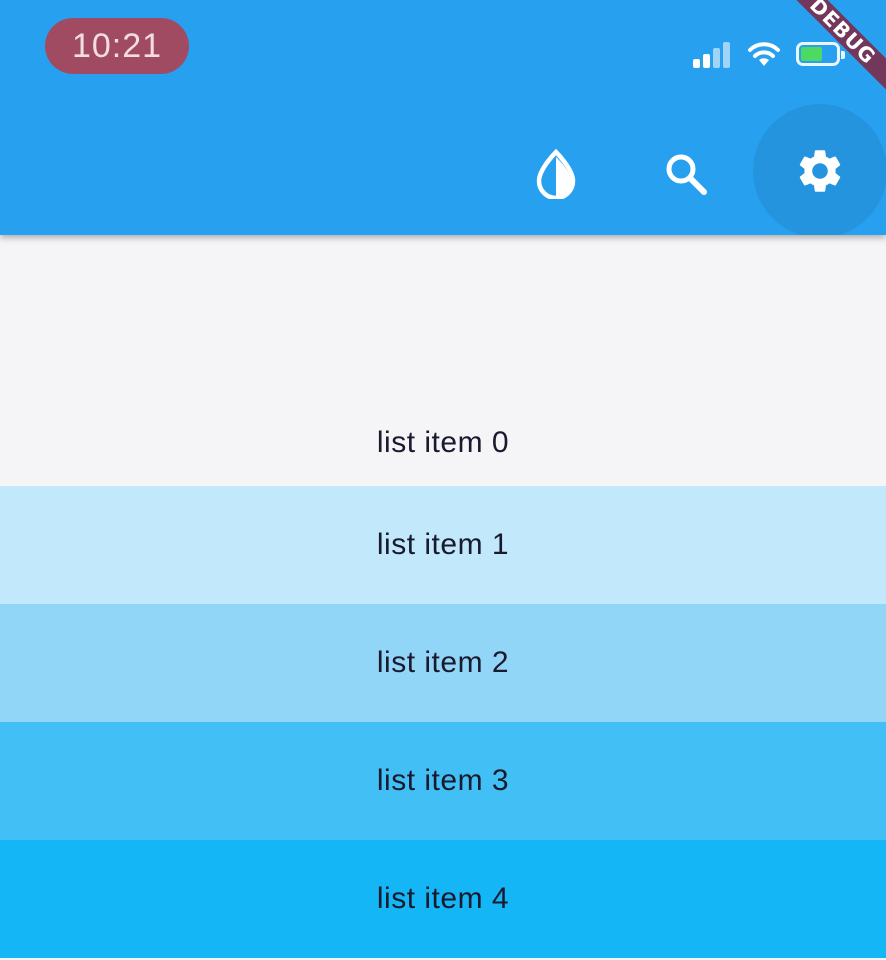  I want to click on list-item-label: list item 2, so click(443, 662).